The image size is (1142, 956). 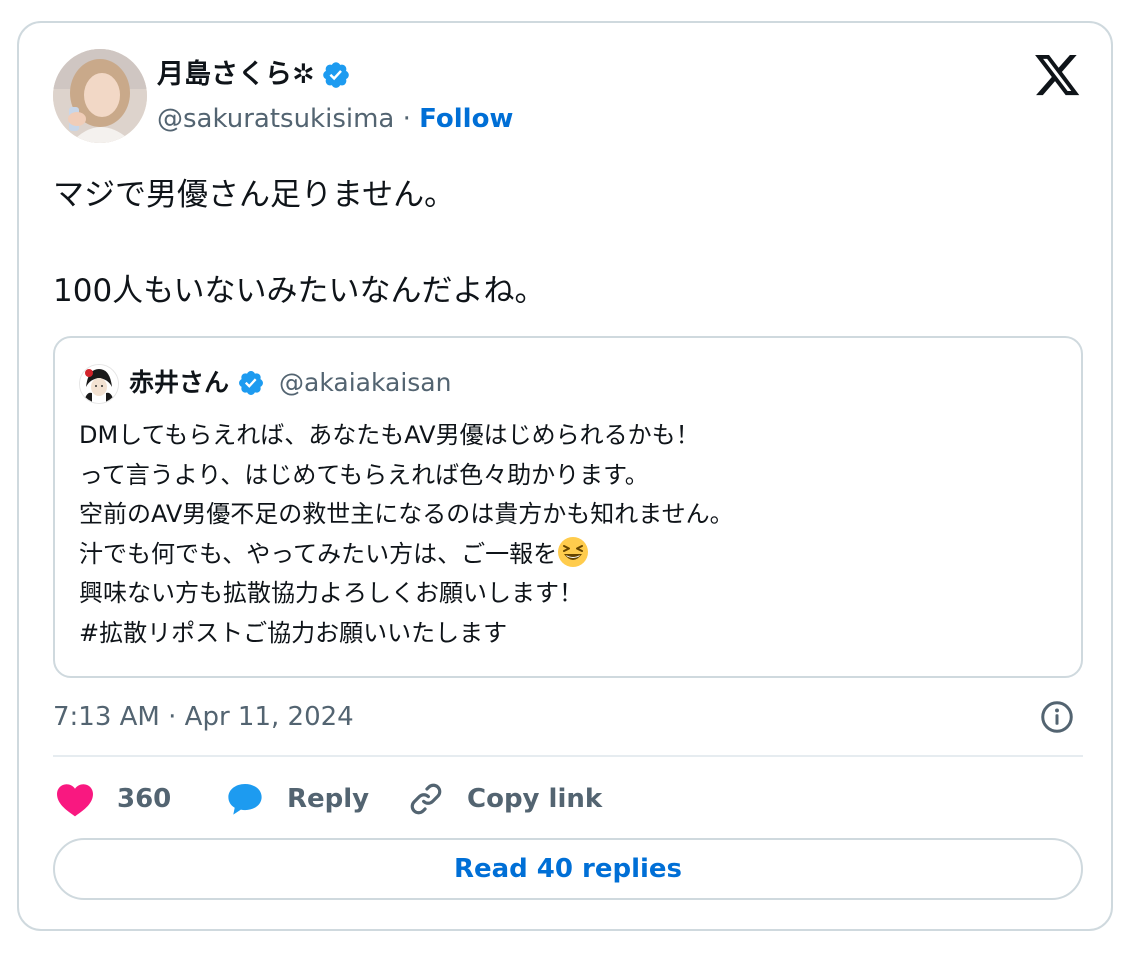 I want to click on copy-link-button: Copy link, so click(x=504, y=799).